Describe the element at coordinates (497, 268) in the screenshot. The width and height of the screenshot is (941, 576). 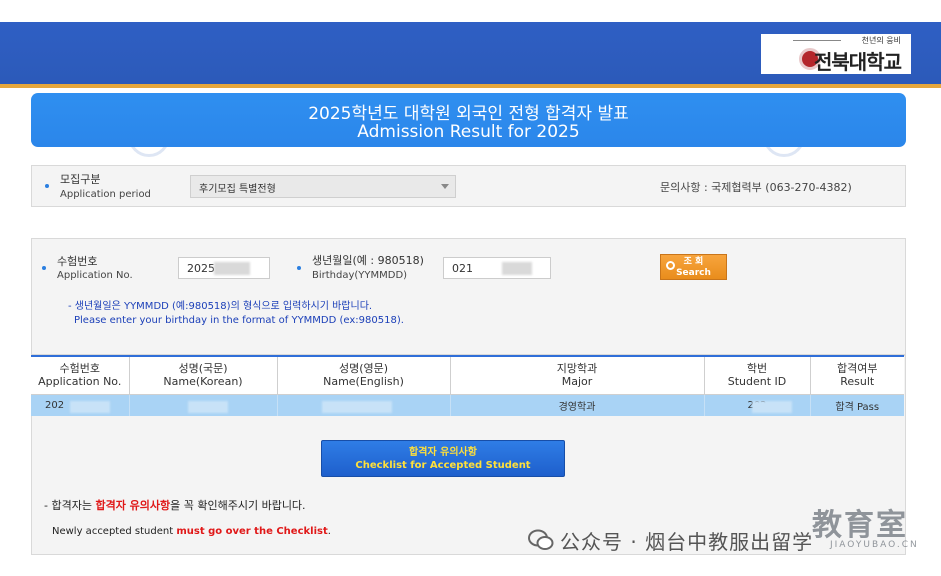
I see `birthday-input: 021` at that location.